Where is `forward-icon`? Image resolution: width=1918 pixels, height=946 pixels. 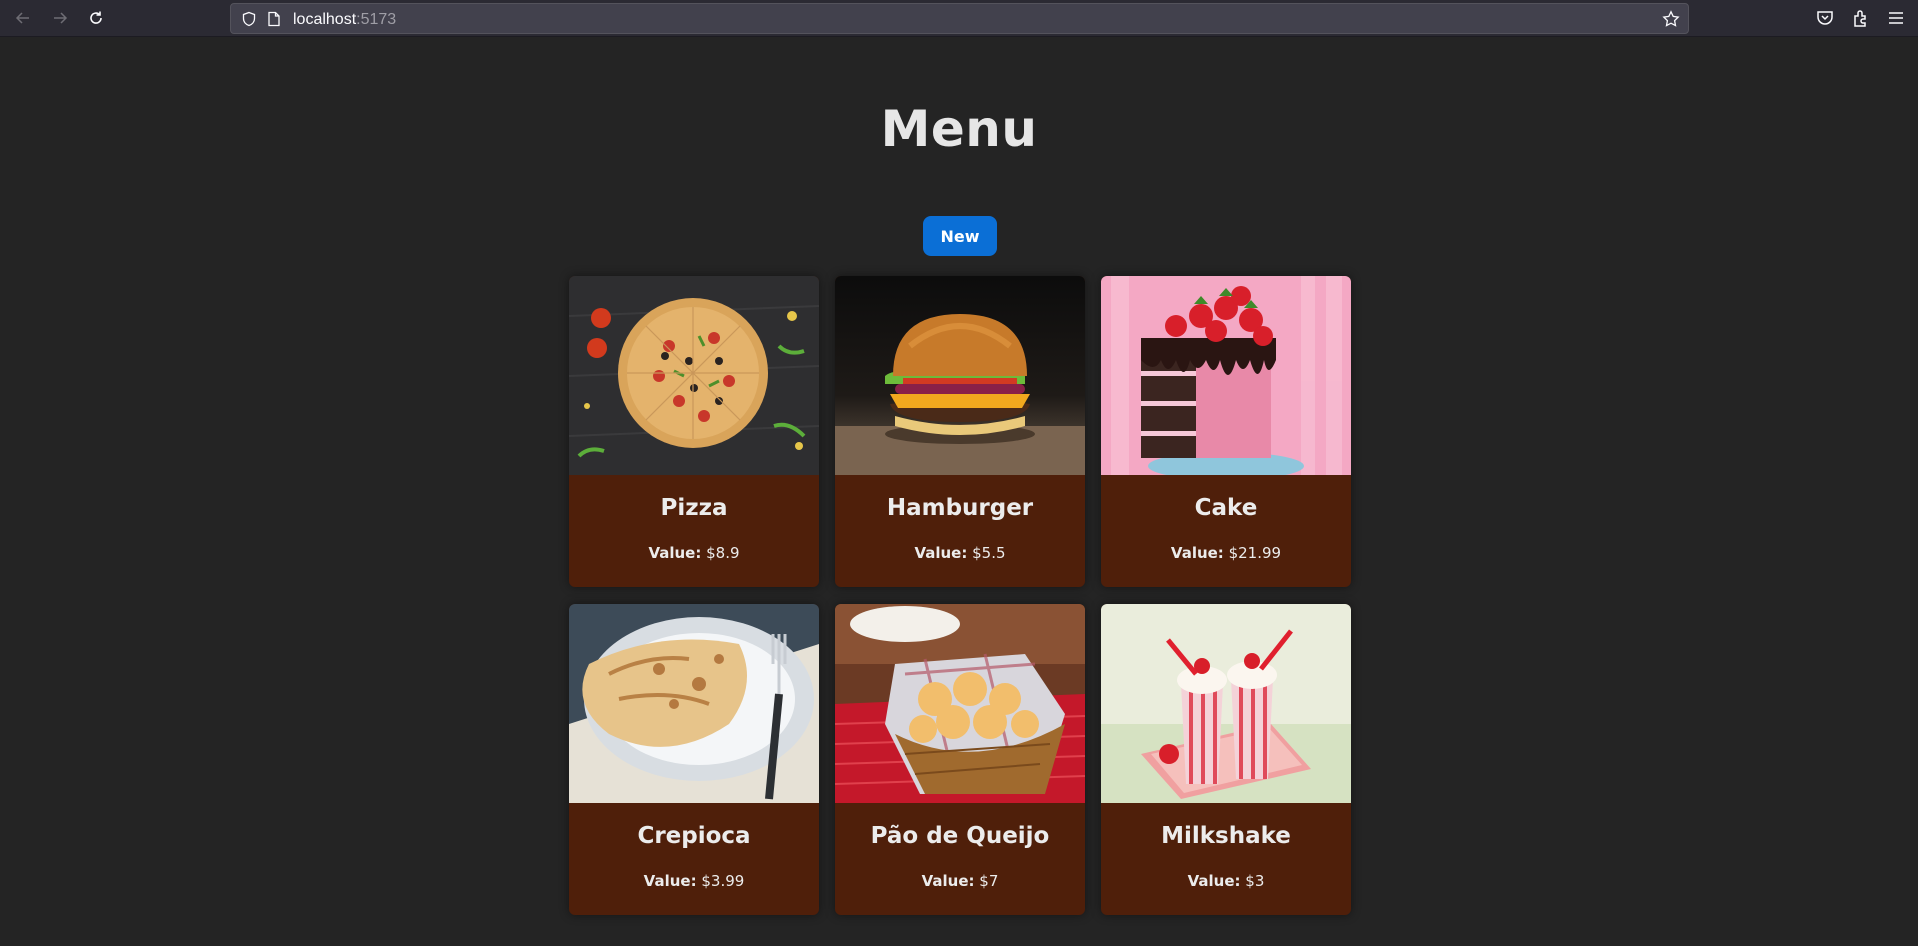
forward-icon is located at coordinates (60, 18).